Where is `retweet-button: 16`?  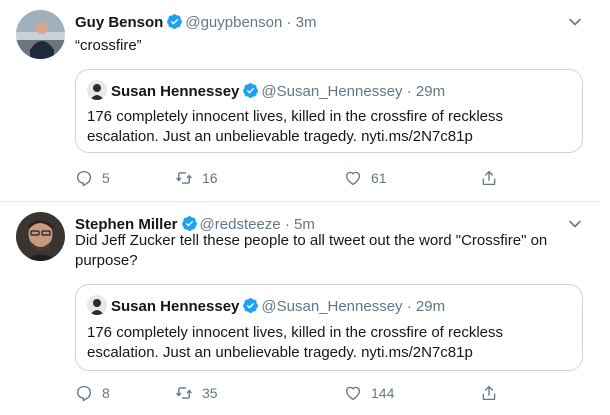
retweet-button: 16 is located at coordinates (196, 178).